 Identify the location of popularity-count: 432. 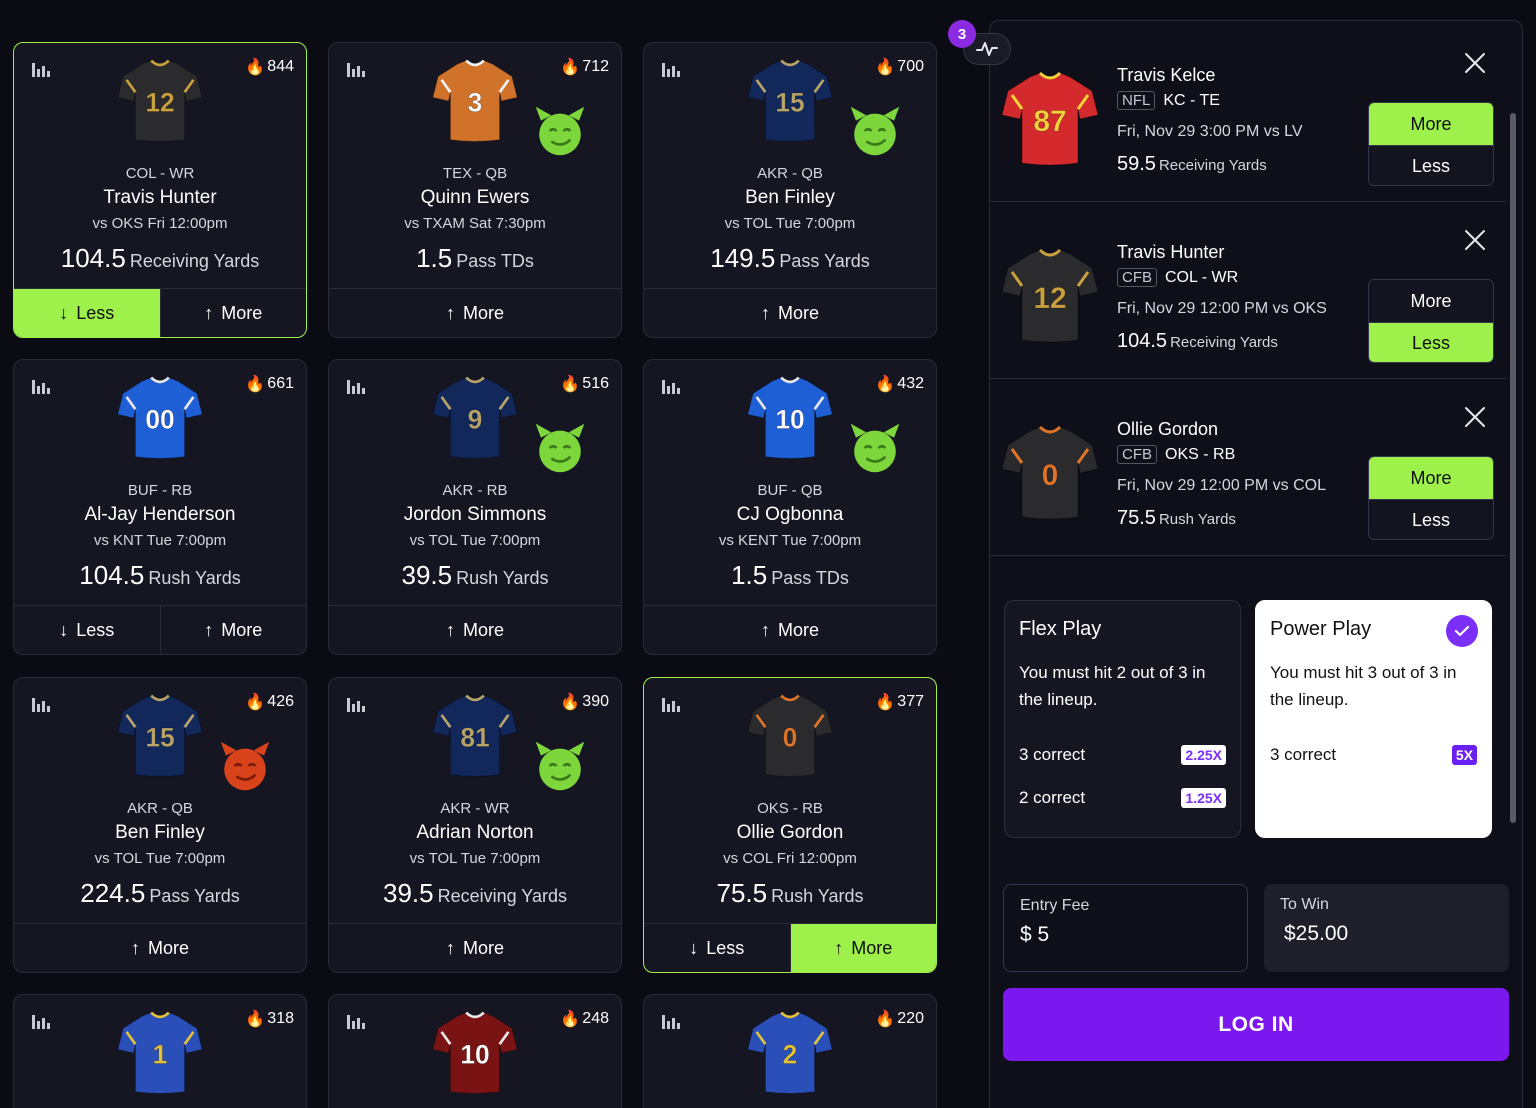
(910, 383).